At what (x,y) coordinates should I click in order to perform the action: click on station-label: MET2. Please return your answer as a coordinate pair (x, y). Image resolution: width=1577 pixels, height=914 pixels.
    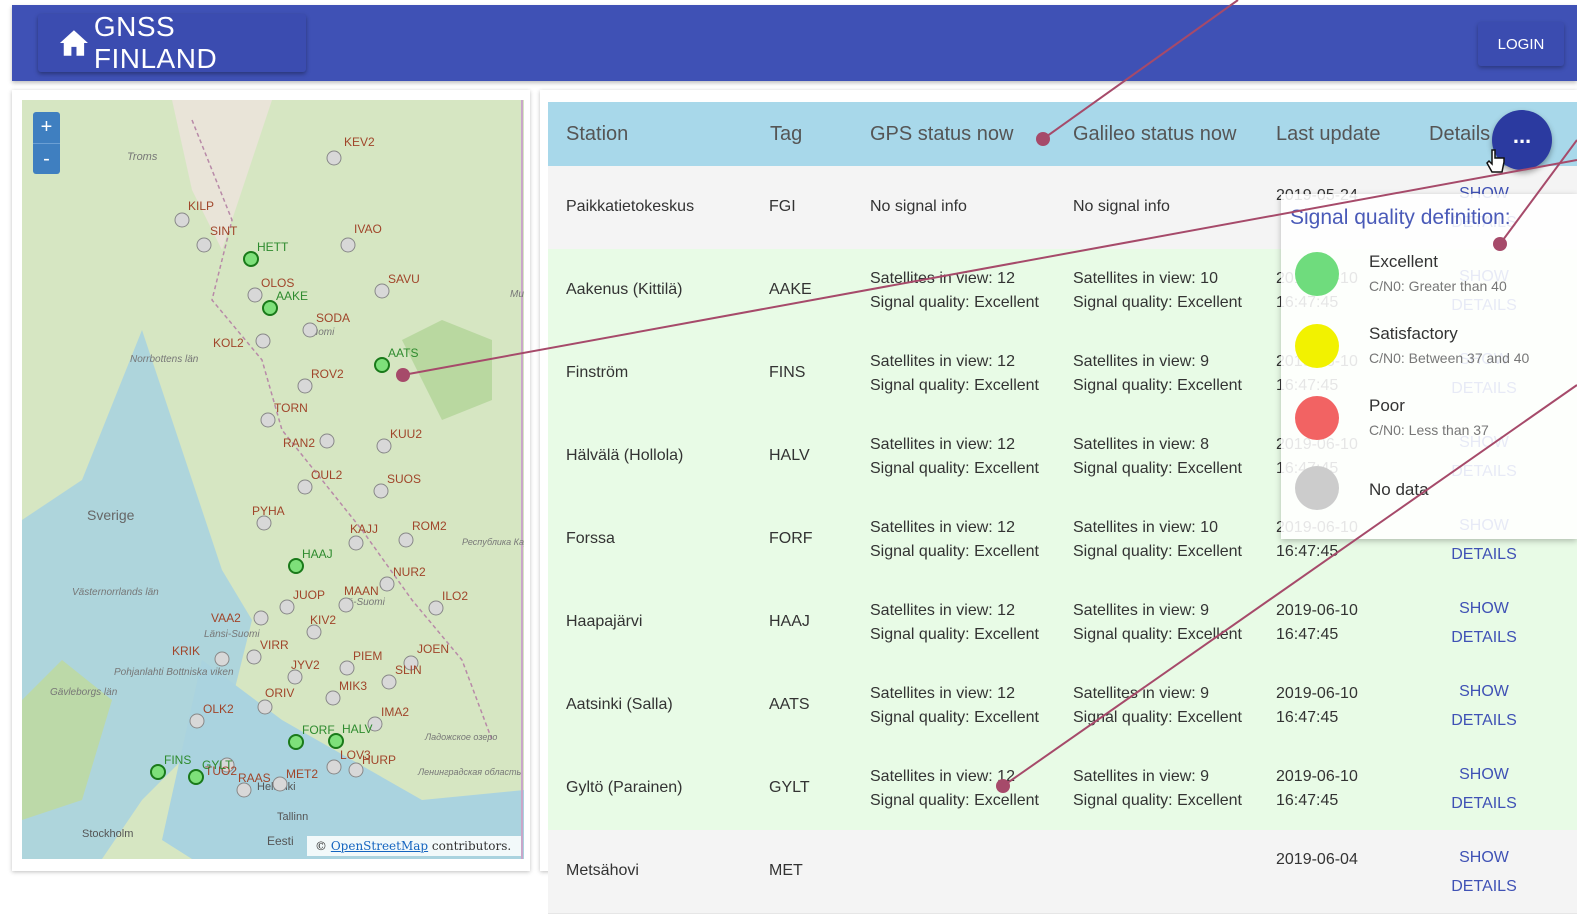
    Looking at the image, I should click on (302, 774).